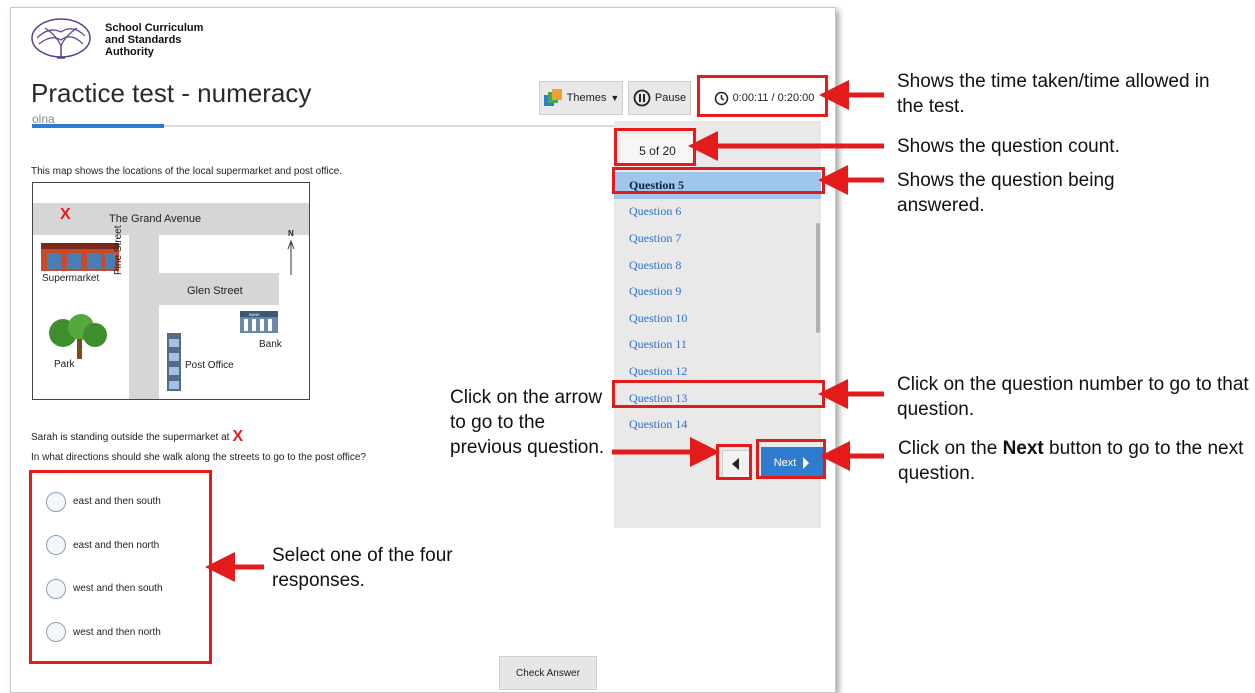 This screenshot has width=1255, height=693. Describe the element at coordinates (362, 568) in the screenshot. I see `annotation-responses: Select one of the four responses.` at that location.